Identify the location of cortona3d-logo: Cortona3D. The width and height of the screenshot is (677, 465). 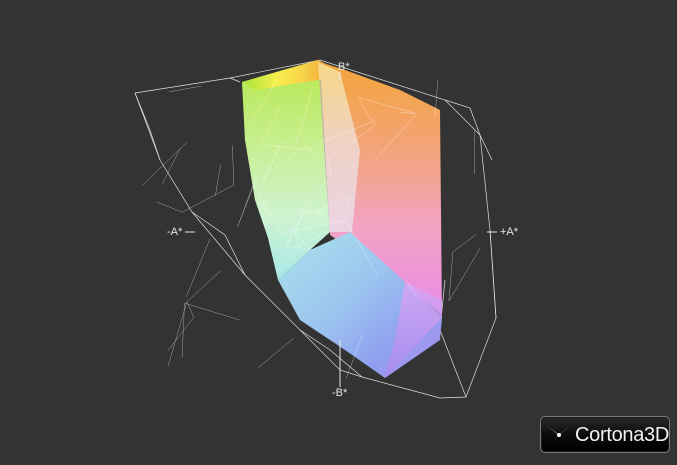
(605, 434).